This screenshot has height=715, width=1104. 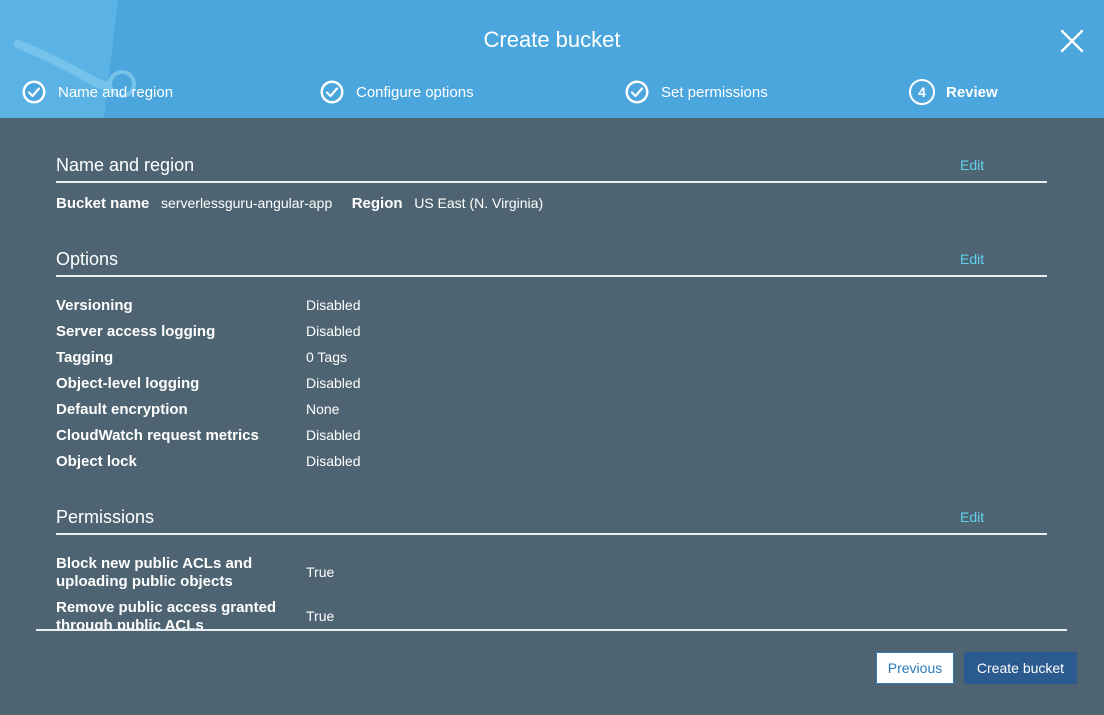 I want to click on option-key: Versioning, so click(x=94, y=305).